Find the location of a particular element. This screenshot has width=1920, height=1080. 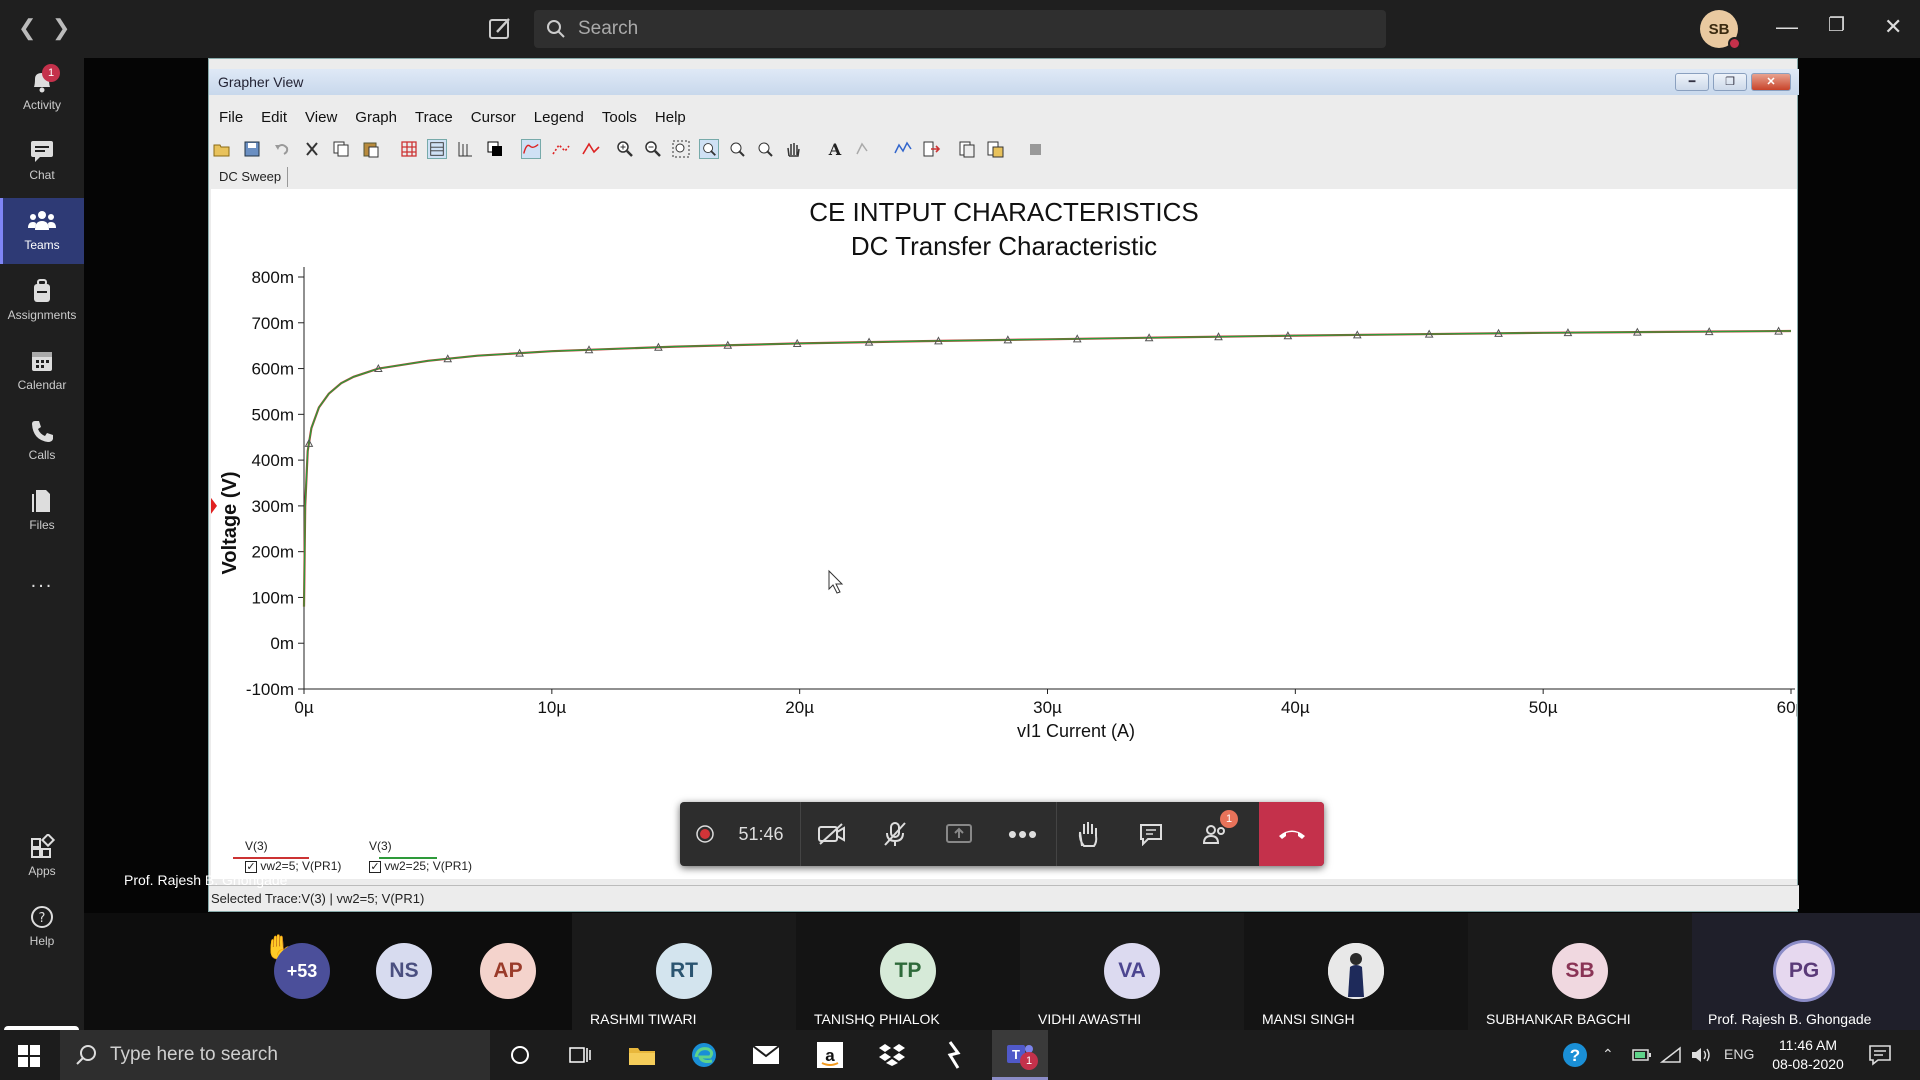

compose-icon is located at coordinates (500, 28).